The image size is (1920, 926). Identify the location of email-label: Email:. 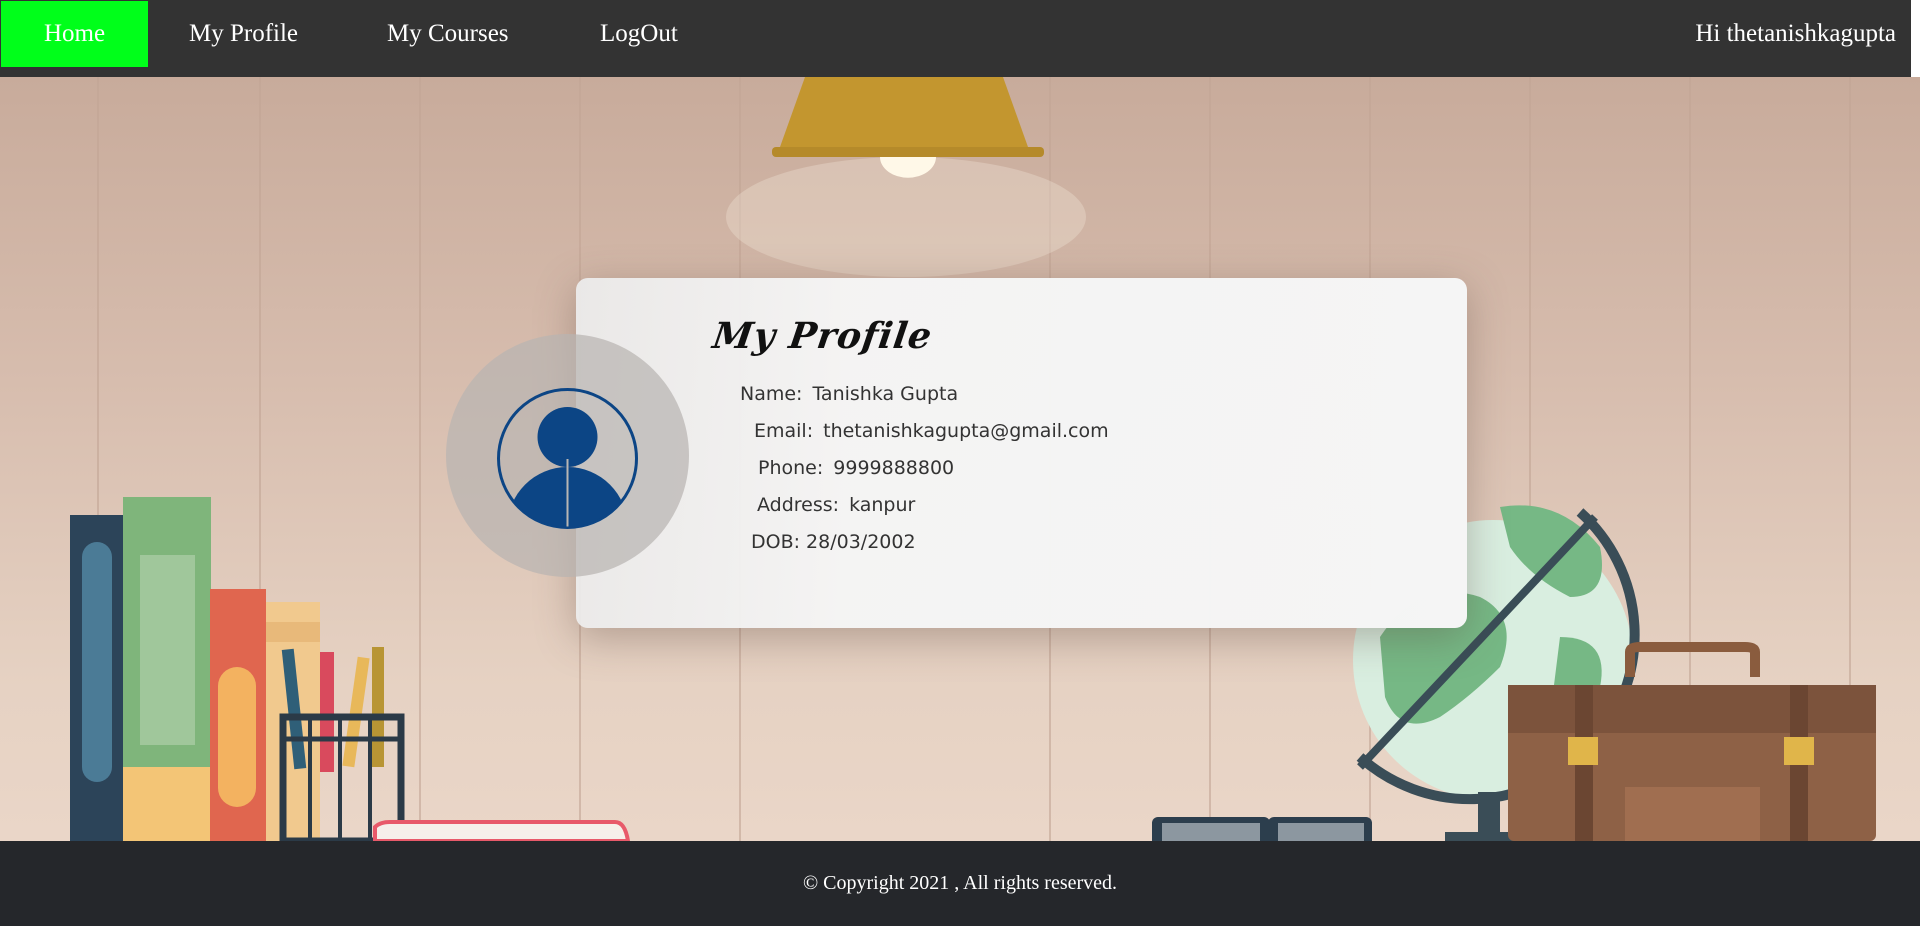
(784, 431).